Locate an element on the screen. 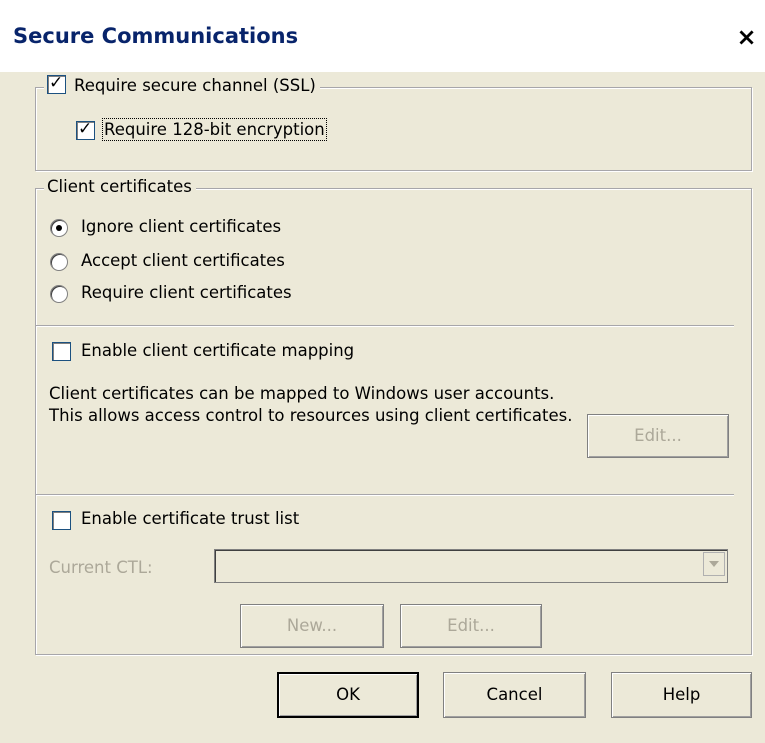  dialog-title: Secure Communications is located at coordinates (156, 36).